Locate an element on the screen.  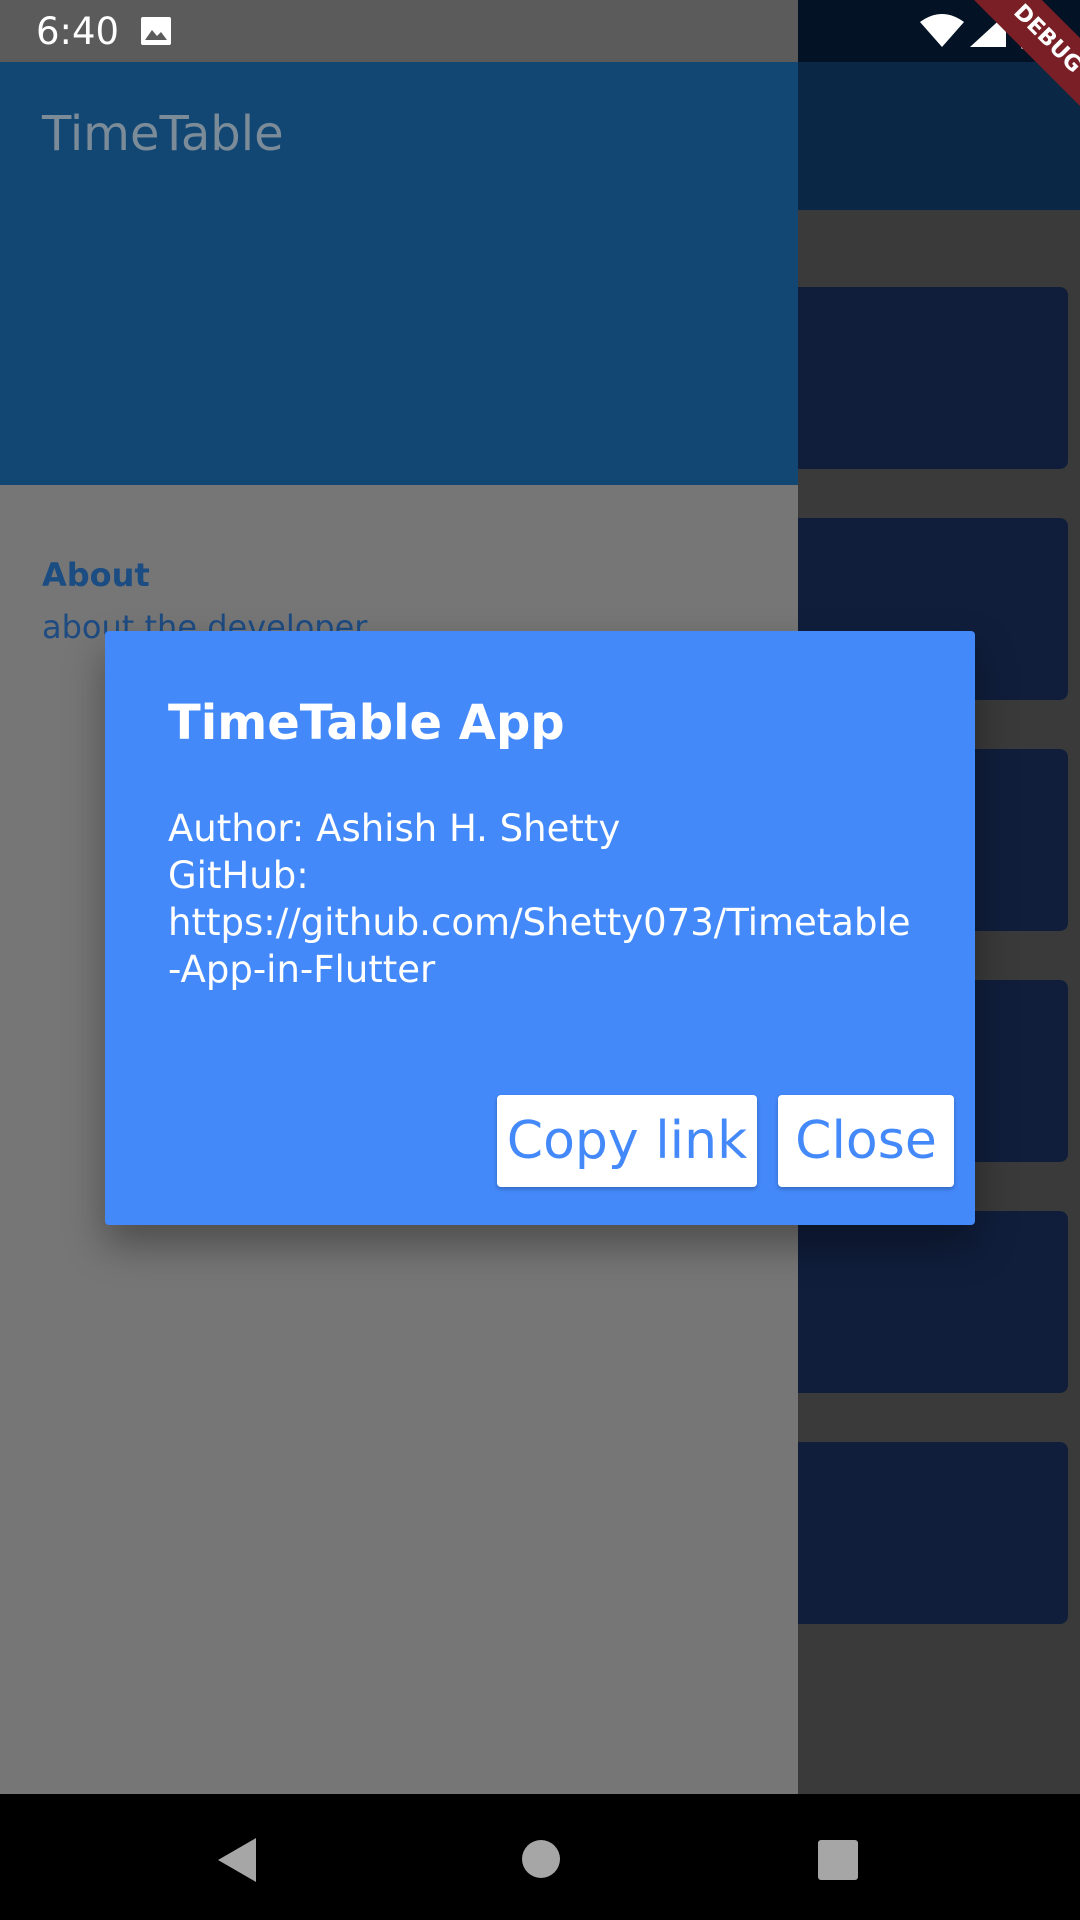
underlying-app-bar is located at coordinates (939, 136).